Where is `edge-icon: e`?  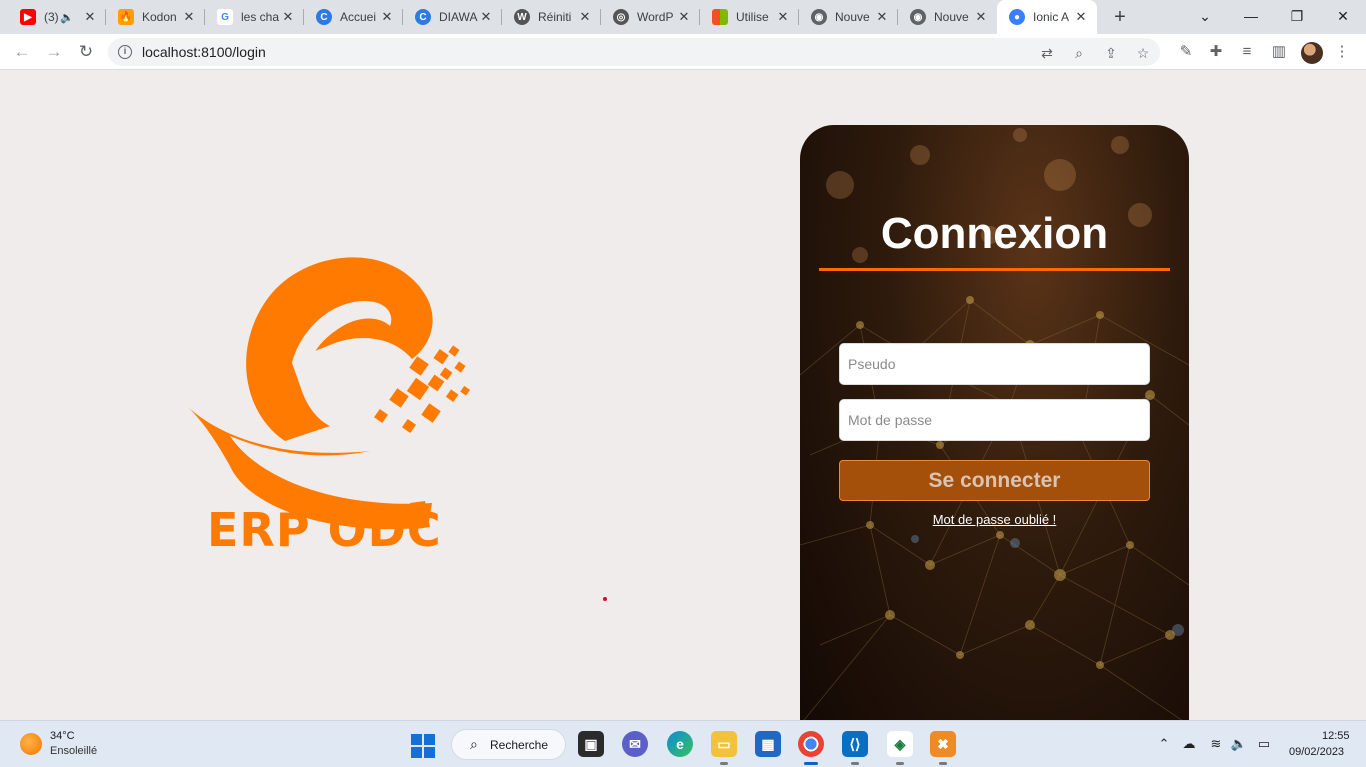
edge-icon: e is located at coordinates (680, 744).